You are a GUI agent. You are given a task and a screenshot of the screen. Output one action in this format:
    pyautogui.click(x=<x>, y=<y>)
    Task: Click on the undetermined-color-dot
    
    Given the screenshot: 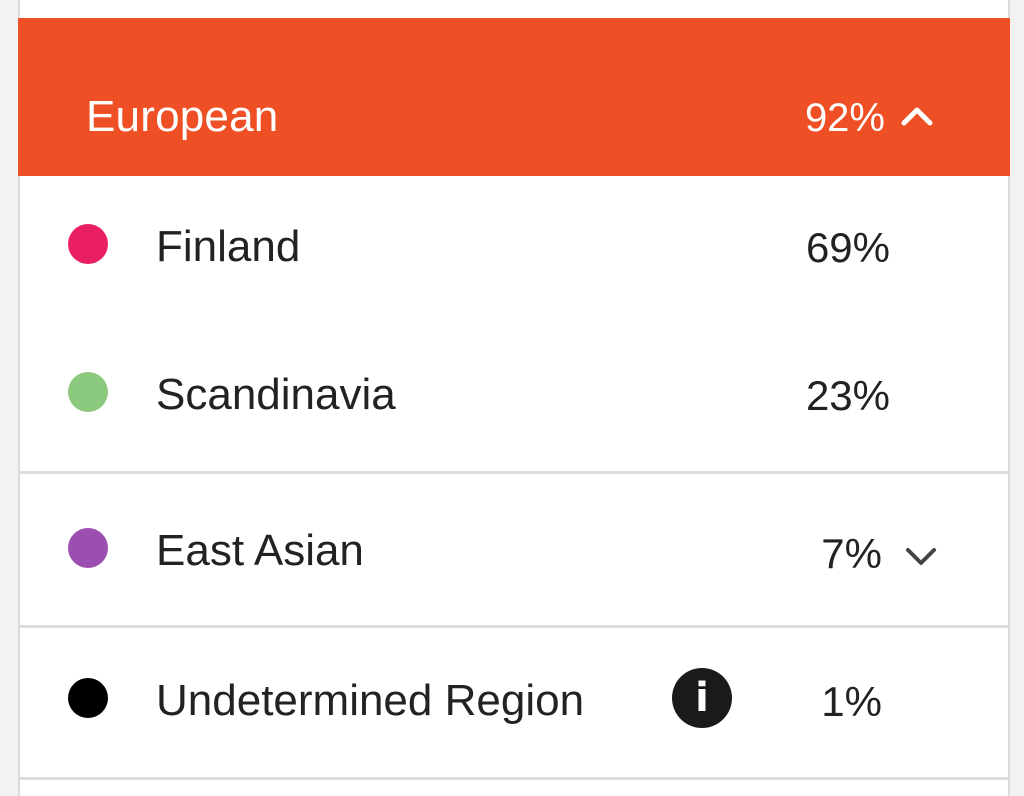 What is the action you would take?
    pyautogui.click(x=88, y=698)
    